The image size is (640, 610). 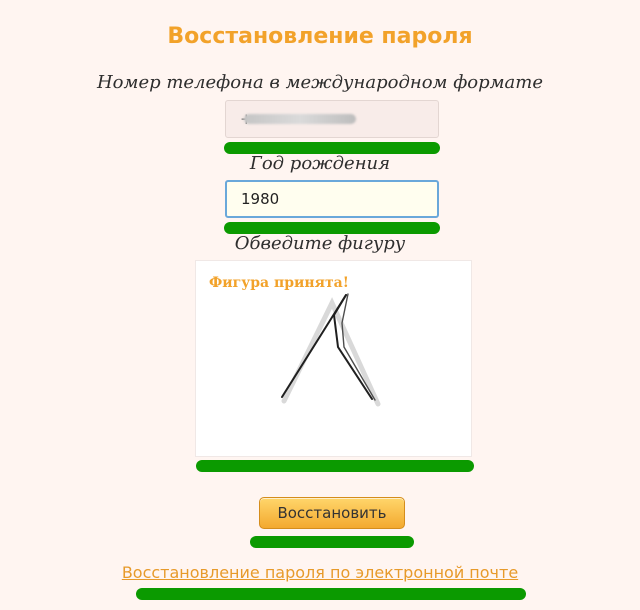 What do you see at coordinates (320, 163) in the screenshot?
I see `birth-year-label: Год рождения` at bounding box center [320, 163].